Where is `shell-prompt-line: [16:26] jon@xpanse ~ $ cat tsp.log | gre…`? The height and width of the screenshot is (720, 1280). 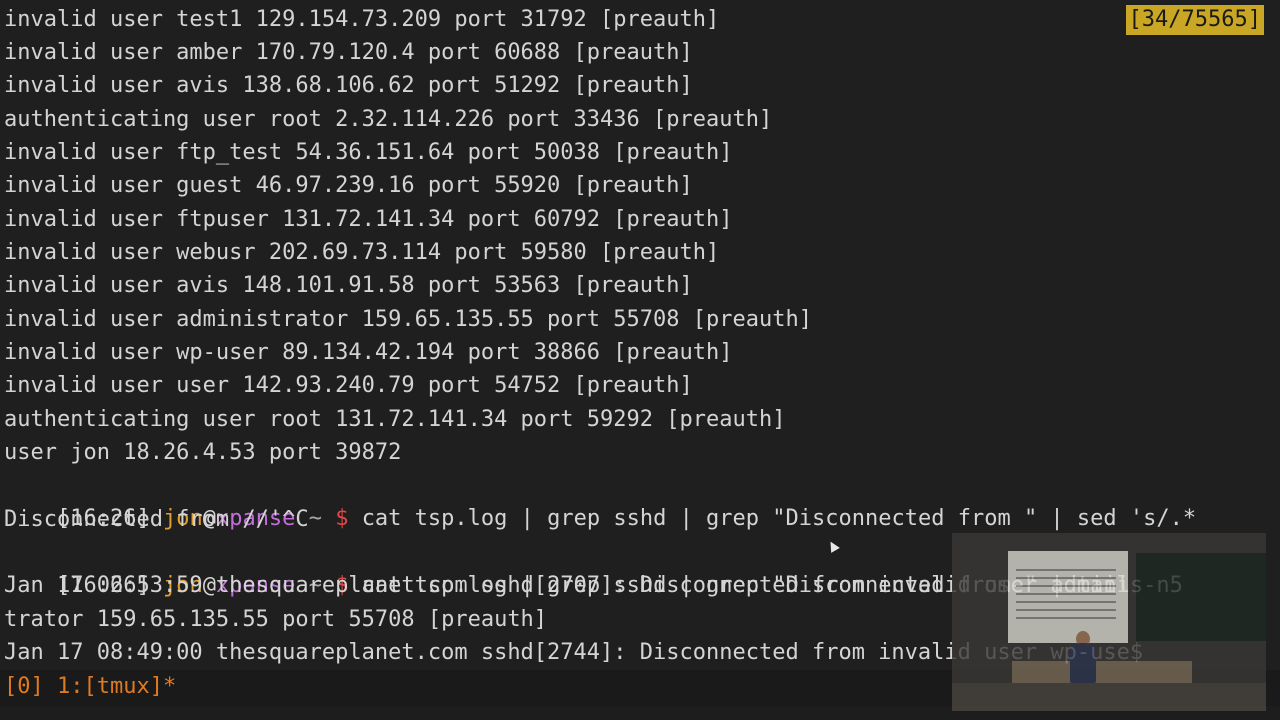
shell-prompt-line: [16:26] jon@xpanse ~ $ cat tsp.log | gre… is located at coordinates (600, 500).